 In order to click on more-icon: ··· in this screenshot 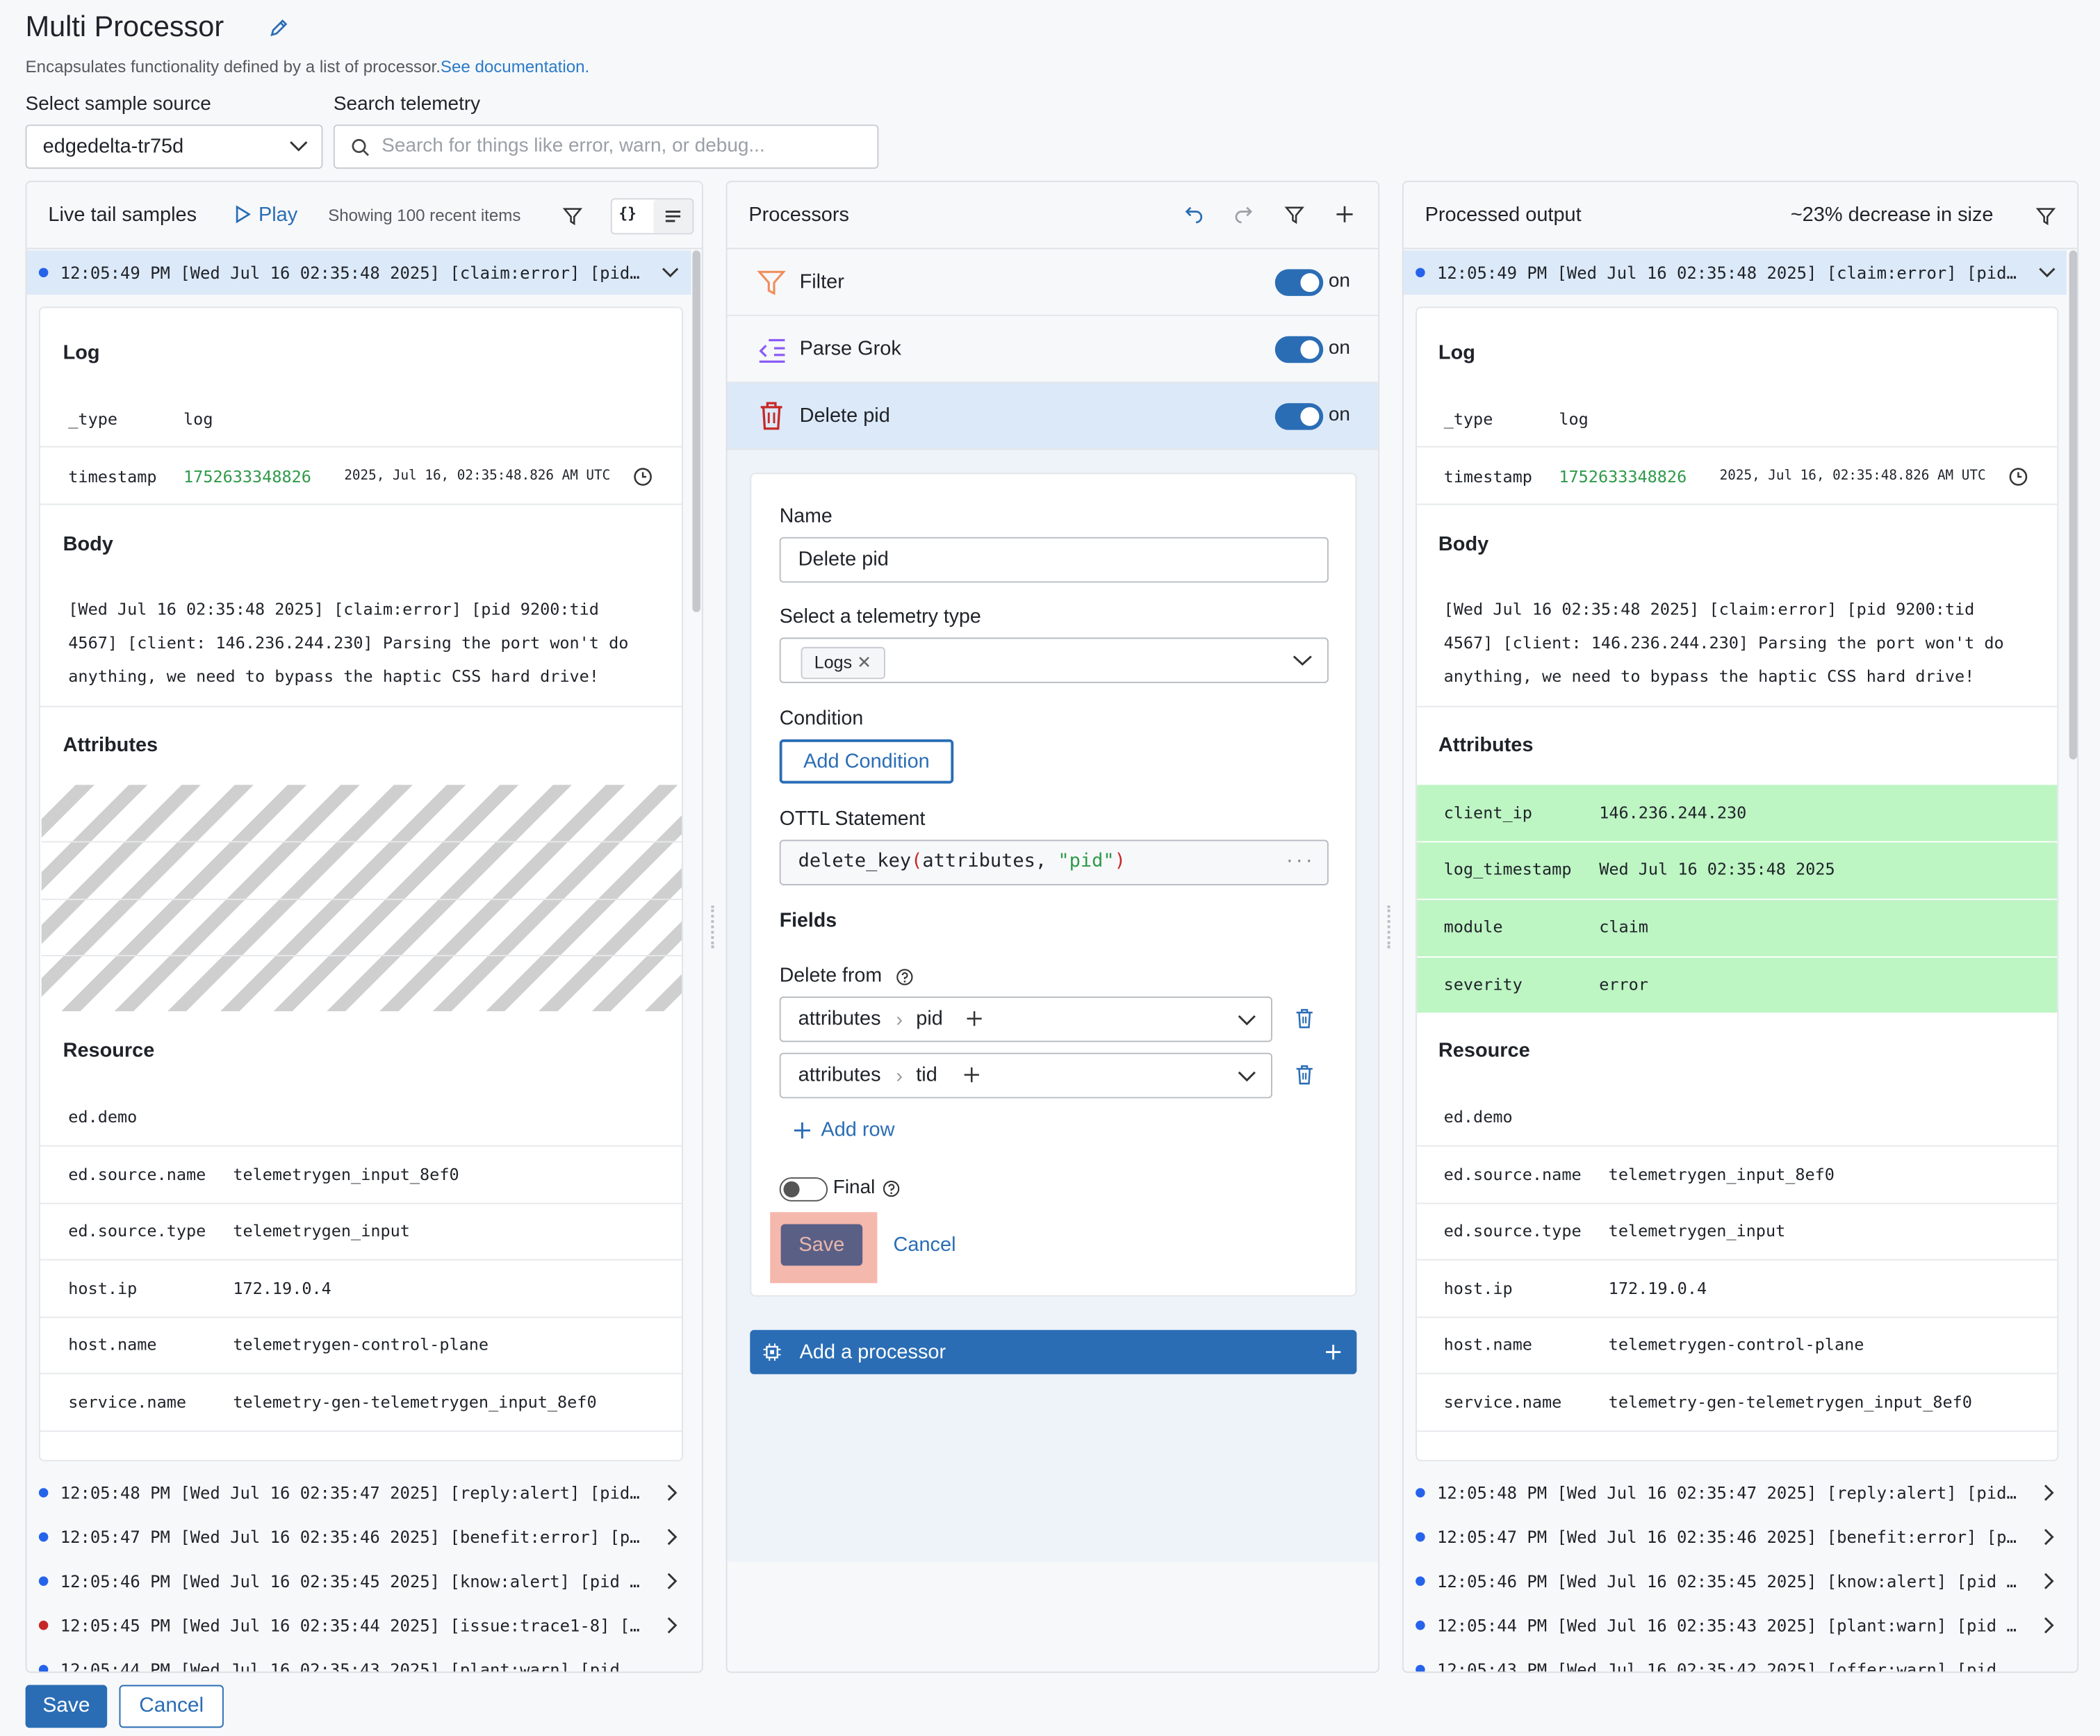, I will do `click(1300, 861)`.